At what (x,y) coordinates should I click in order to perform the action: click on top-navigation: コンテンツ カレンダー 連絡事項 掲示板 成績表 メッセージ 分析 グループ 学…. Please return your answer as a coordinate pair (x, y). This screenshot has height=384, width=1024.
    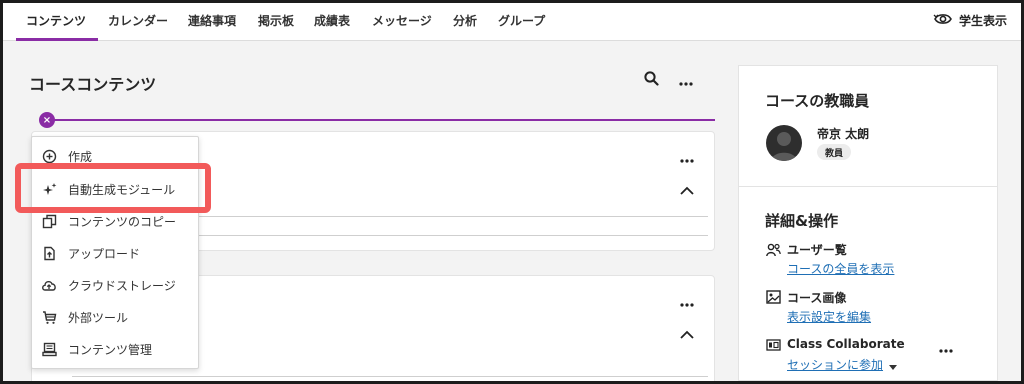
    Looking at the image, I should click on (512, 22).